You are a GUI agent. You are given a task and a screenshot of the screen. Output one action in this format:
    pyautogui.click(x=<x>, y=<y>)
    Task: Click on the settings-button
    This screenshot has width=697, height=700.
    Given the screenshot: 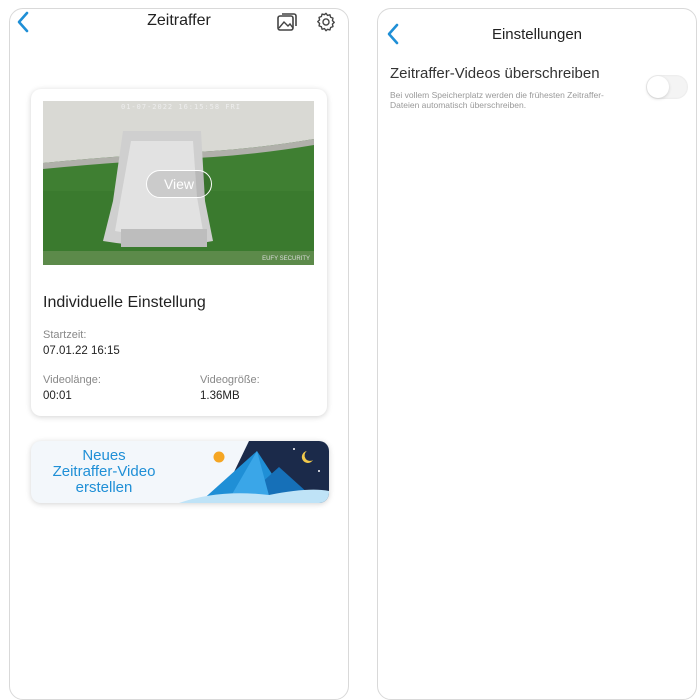 What is the action you would take?
    pyautogui.click(x=326, y=22)
    